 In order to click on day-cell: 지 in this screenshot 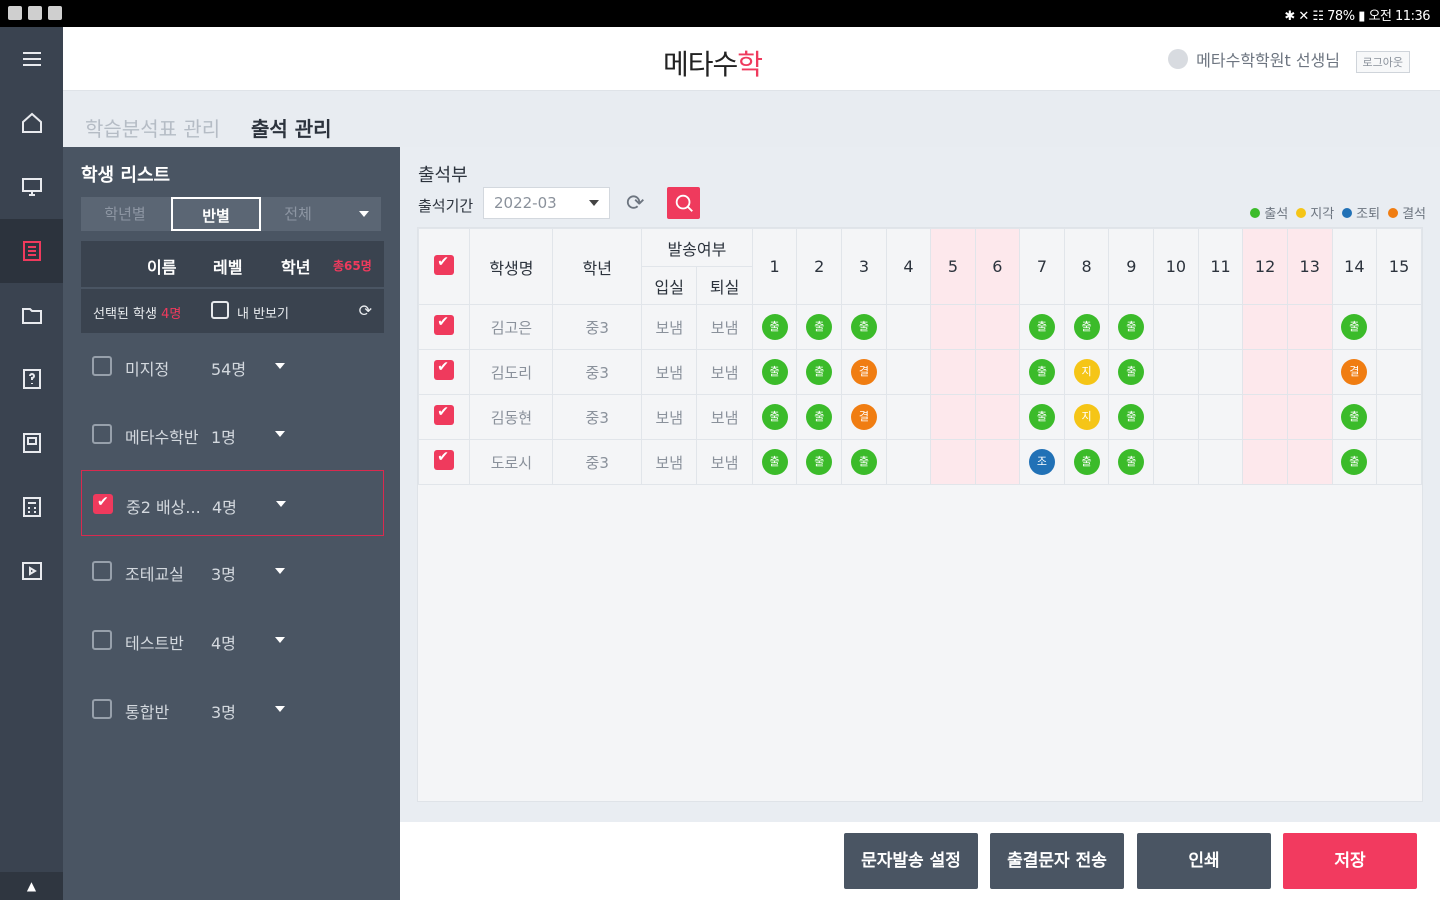, I will do `click(1086, 372)`.